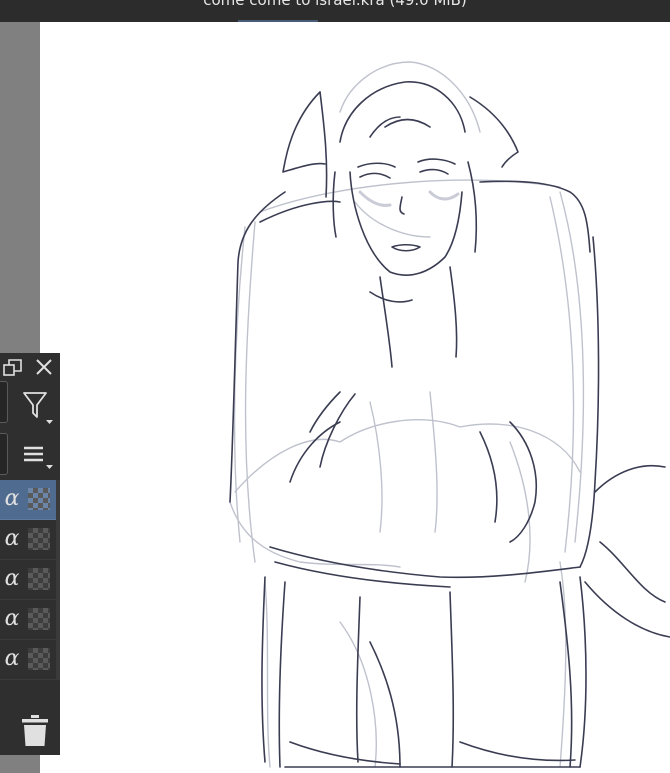 This screenshot has width=670, height=773. I want to click on close-icon, so click(44, 367).